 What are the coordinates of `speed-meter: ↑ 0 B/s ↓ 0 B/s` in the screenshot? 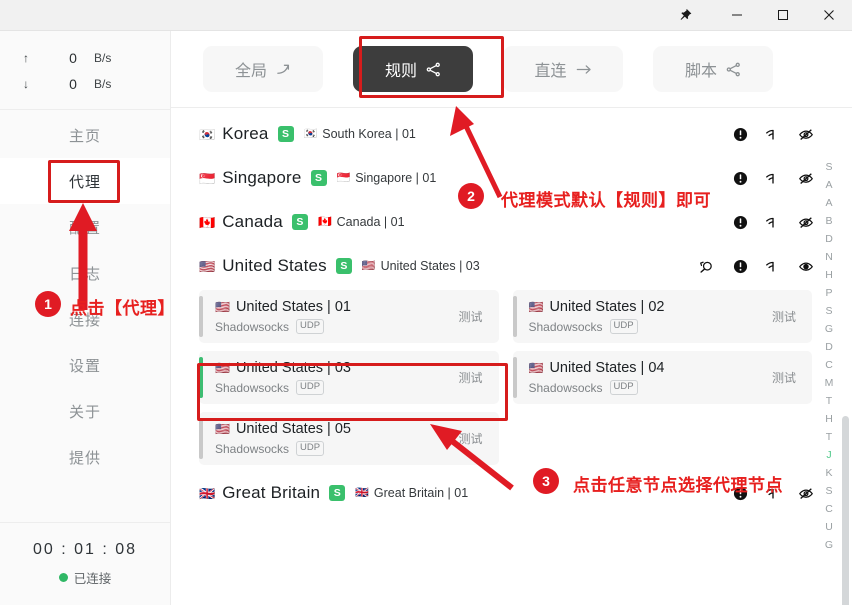 It's located at (85, 70).